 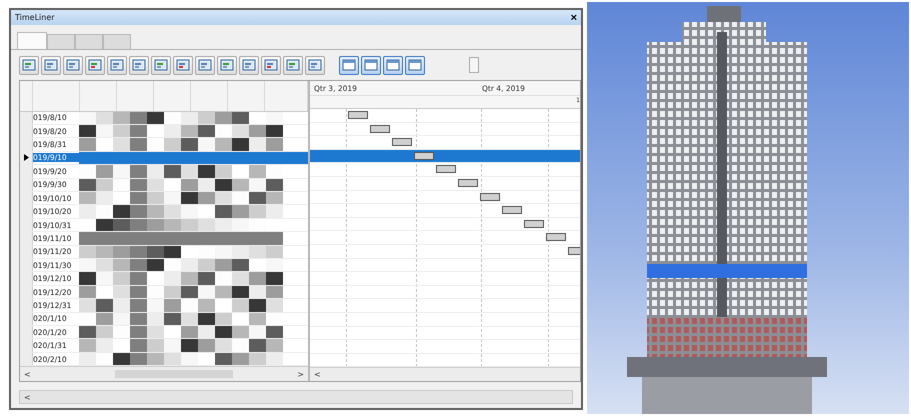 What do you see at coordinates (35, 17) in the screenshot?
I see `window-title: TimeLiner` at bounding box center [35, 17].